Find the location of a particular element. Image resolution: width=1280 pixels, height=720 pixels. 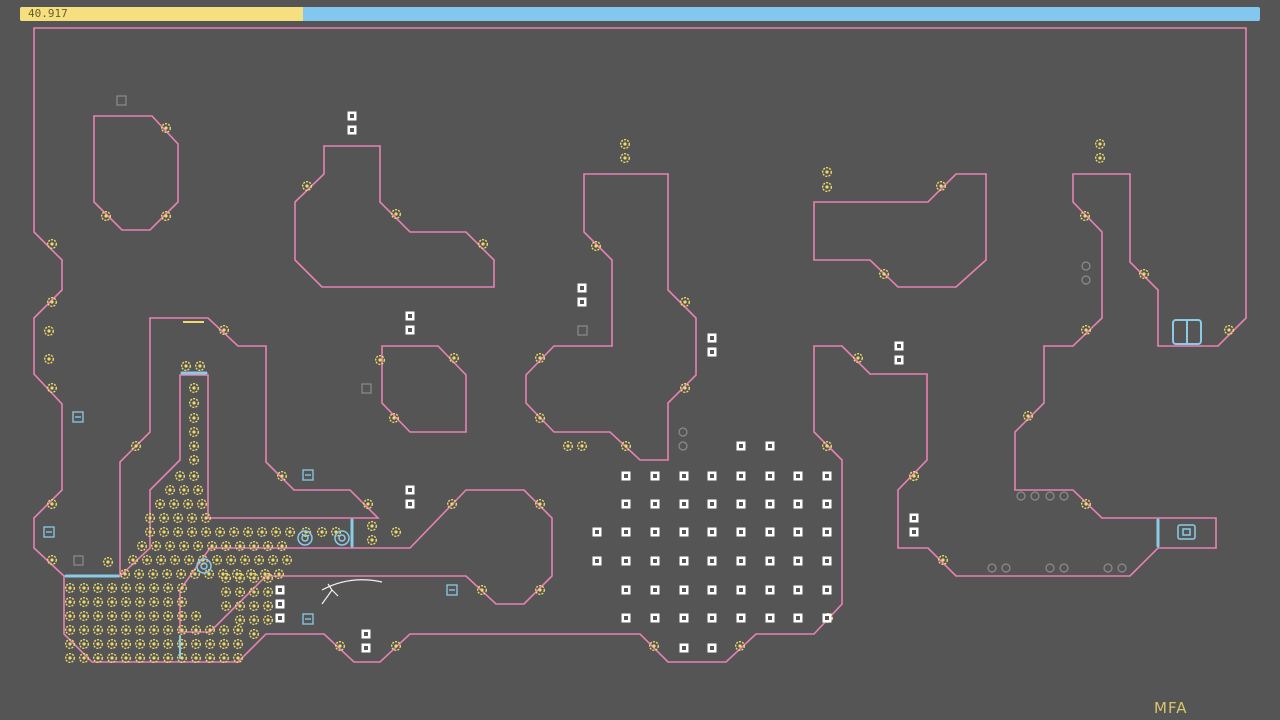

exit-door-icon is located at coordinates (1187, 332).